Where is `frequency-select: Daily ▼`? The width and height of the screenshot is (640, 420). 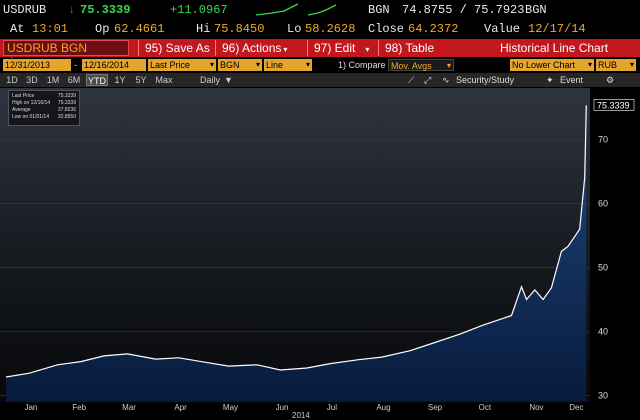
frequency-select: Daily ▼ is located at coordinates (222, 80).